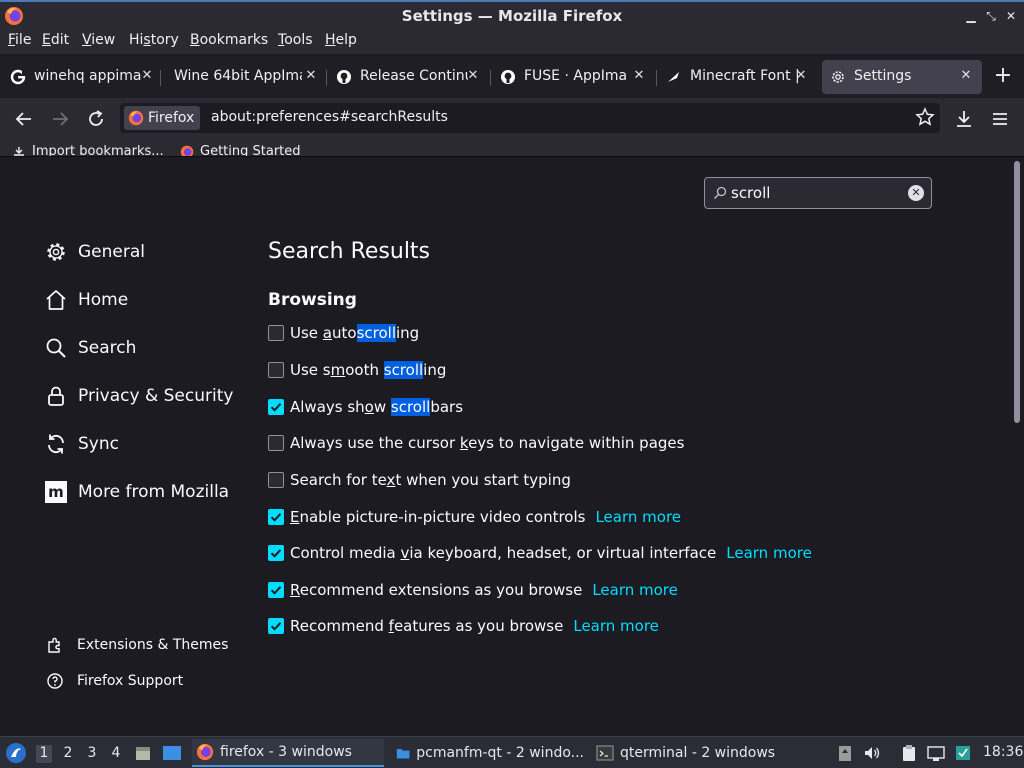 The height and width of the screenshot is (768, 1024). I want to click on updates-icon, so click(963, 753).